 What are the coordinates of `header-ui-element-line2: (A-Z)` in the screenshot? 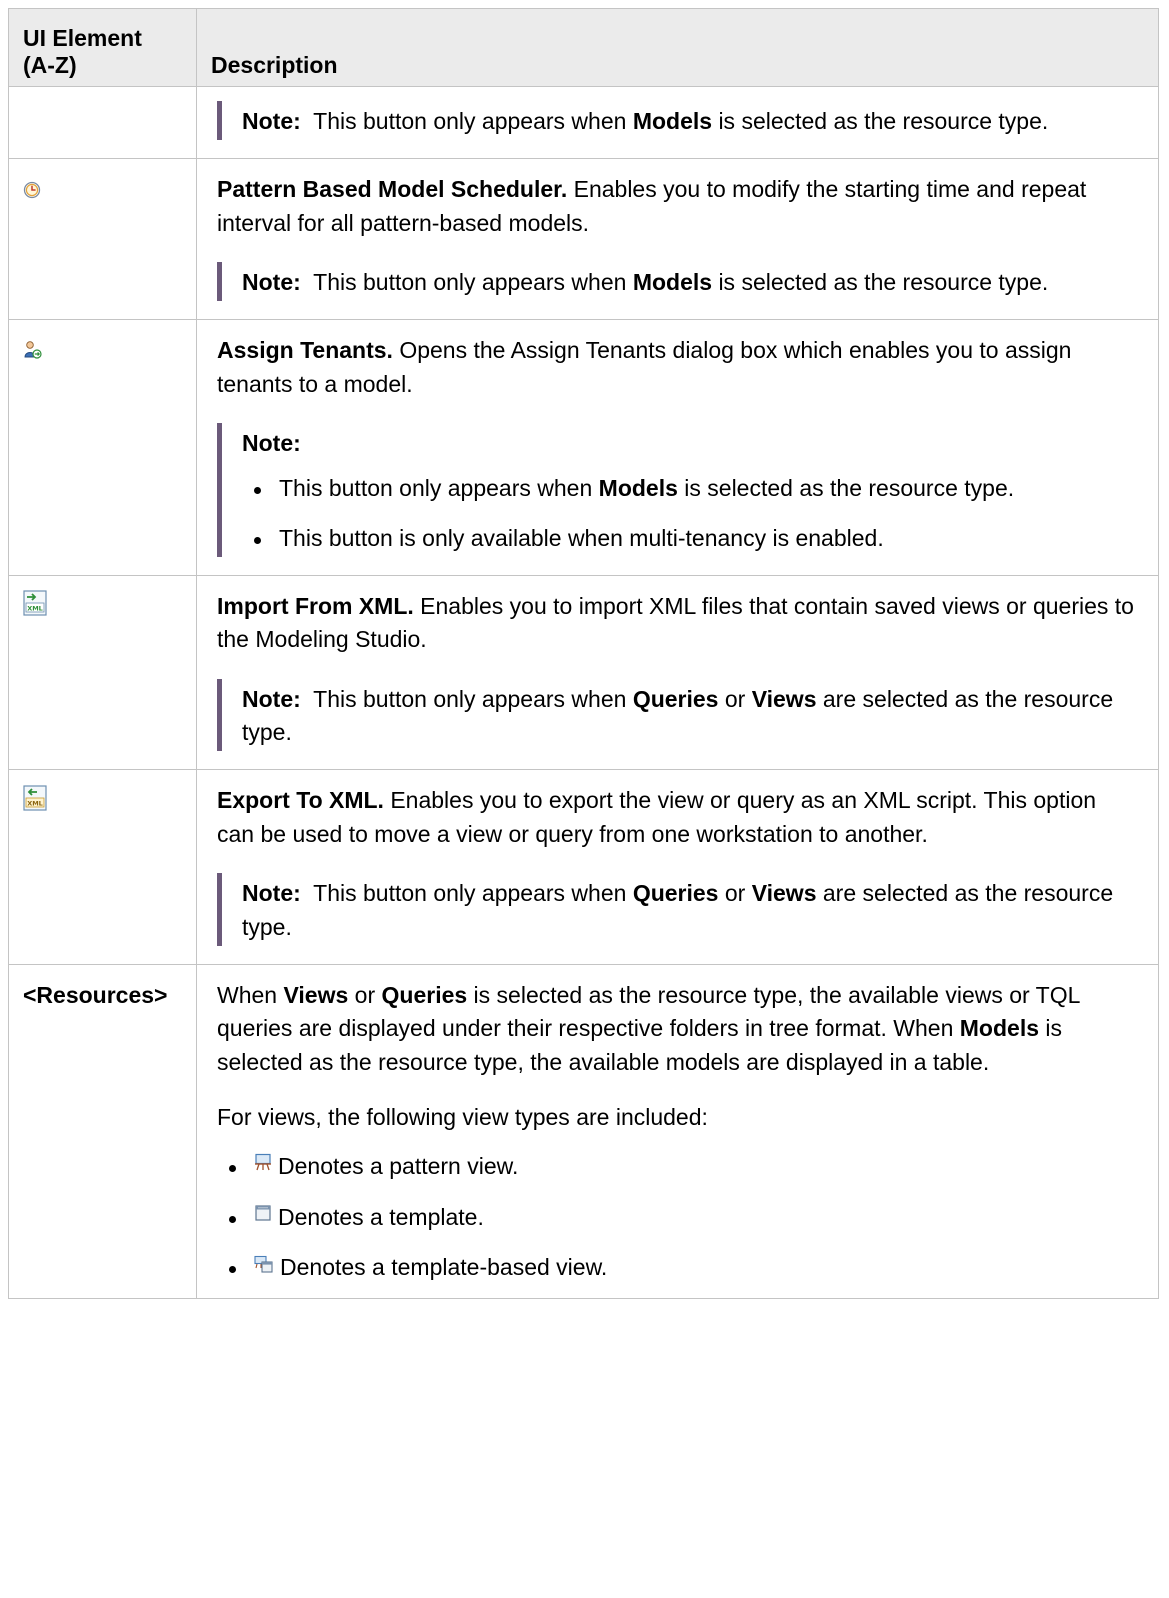 It's located at (50, 64).